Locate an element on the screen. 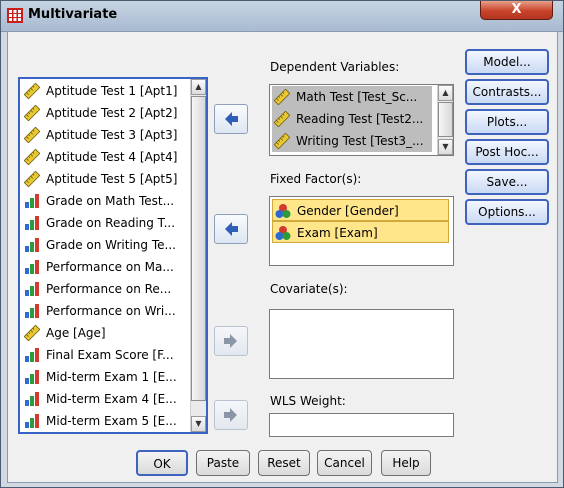  variable-list-item: Aptitude Test 3 [Apt3] is located at coordinates (106, 135).